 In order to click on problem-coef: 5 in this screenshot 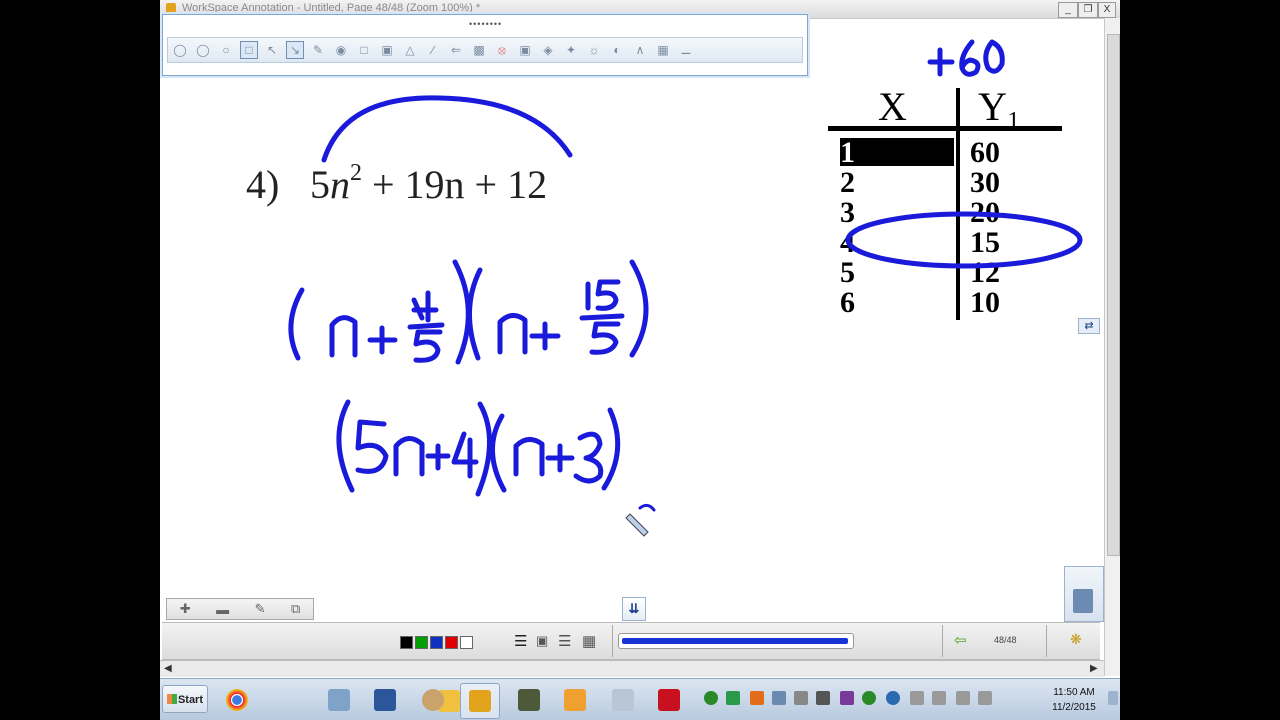, I will do `click(320, 184)`.